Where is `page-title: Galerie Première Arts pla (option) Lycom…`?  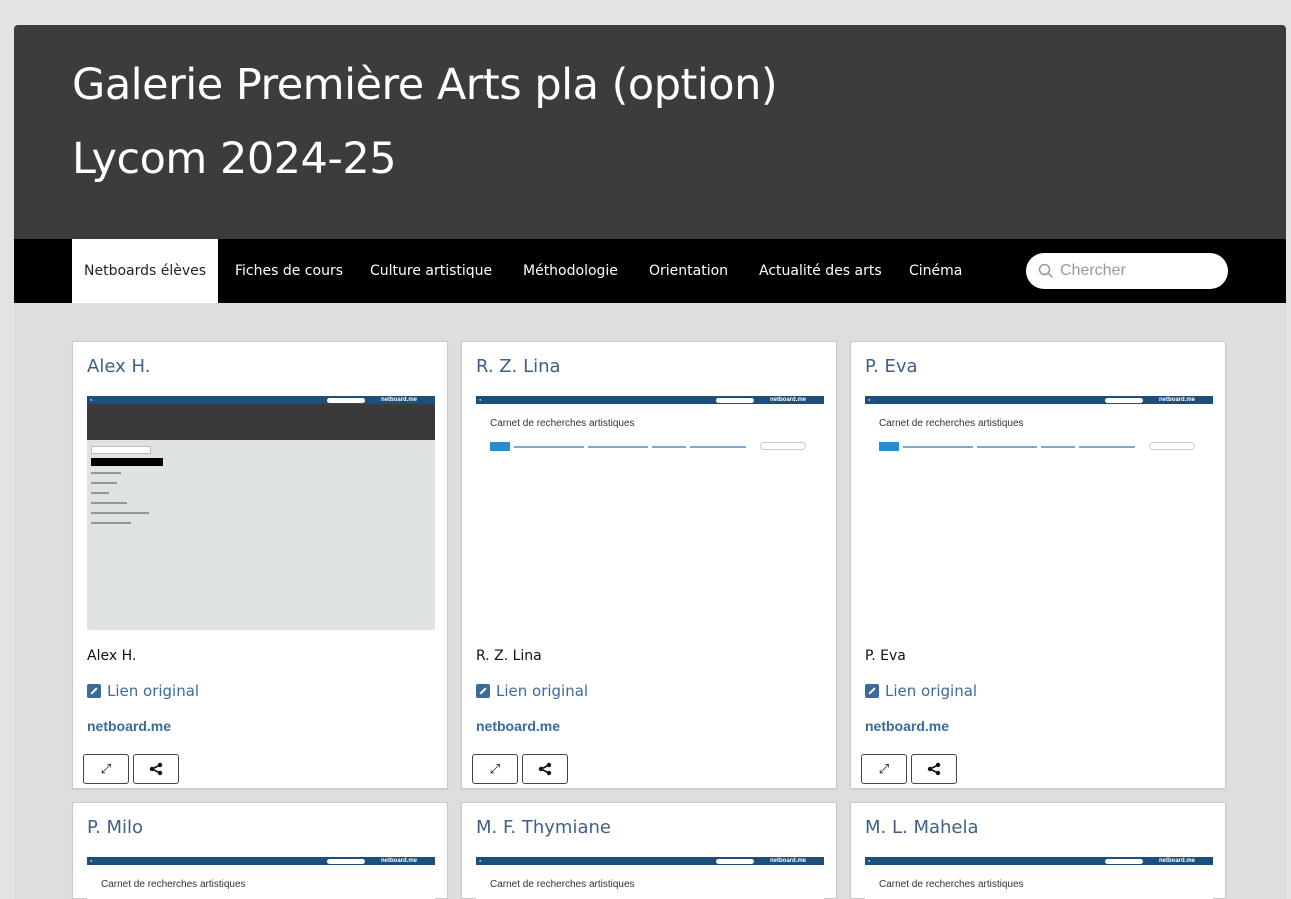 page-title: Galerie Première Arts pla (option) Lycom… is located at coordinates (425, 122).